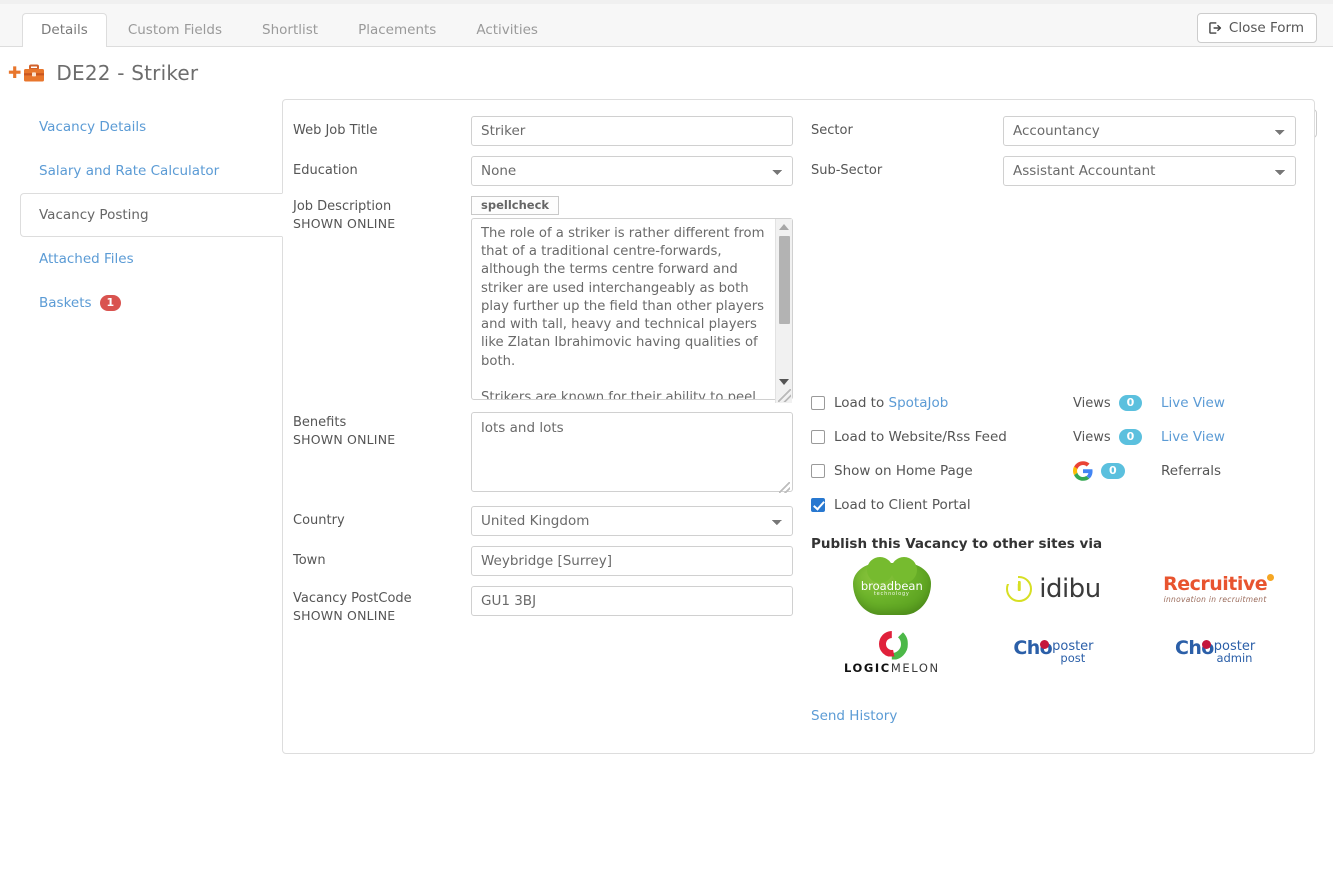 This screenshot has width=1333, height=882. Describe the element at coordinates (127, 73) in the screenshot. I see `page-title: DE22 - Striker` at that location.